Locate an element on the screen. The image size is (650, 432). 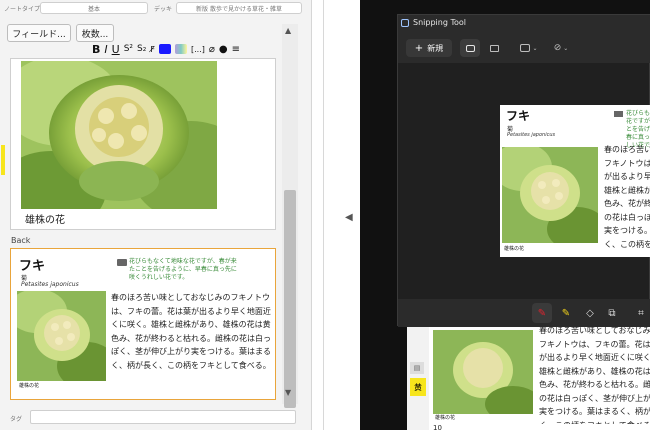
pen-icon: ✎ is located at coordinates (542, 313).